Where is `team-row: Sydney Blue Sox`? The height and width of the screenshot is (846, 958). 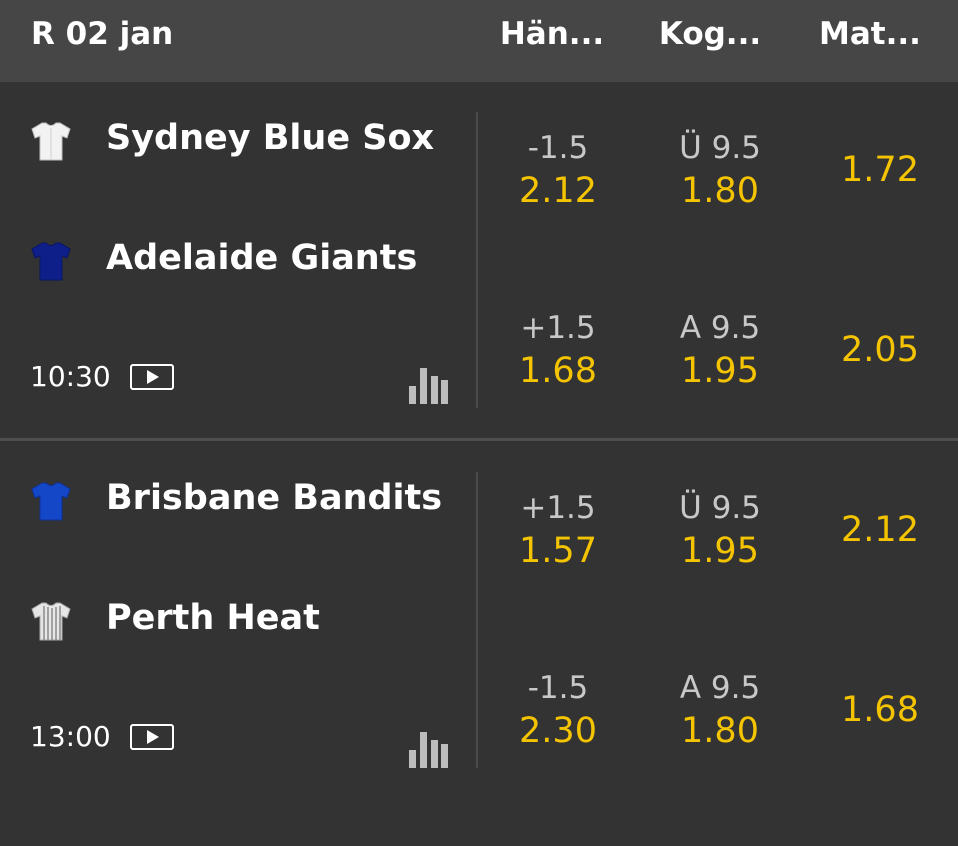 team-row: Sydney Blue Sox is located at coordinates (235, 140).